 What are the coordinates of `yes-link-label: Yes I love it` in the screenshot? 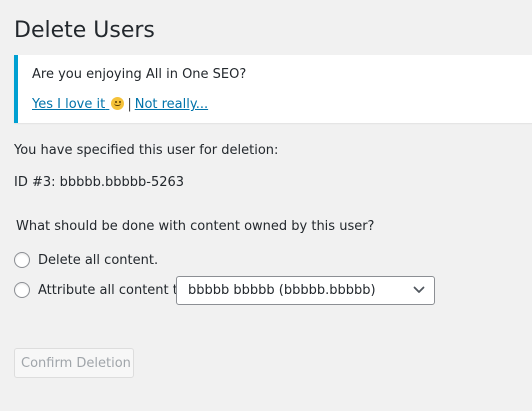 It's located at (69, 104).